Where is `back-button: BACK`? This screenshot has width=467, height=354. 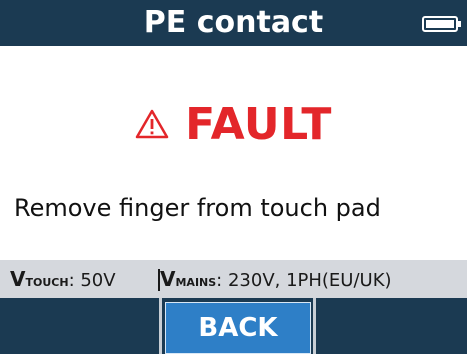
back-button: BACK is located at coordinates (238, 328).